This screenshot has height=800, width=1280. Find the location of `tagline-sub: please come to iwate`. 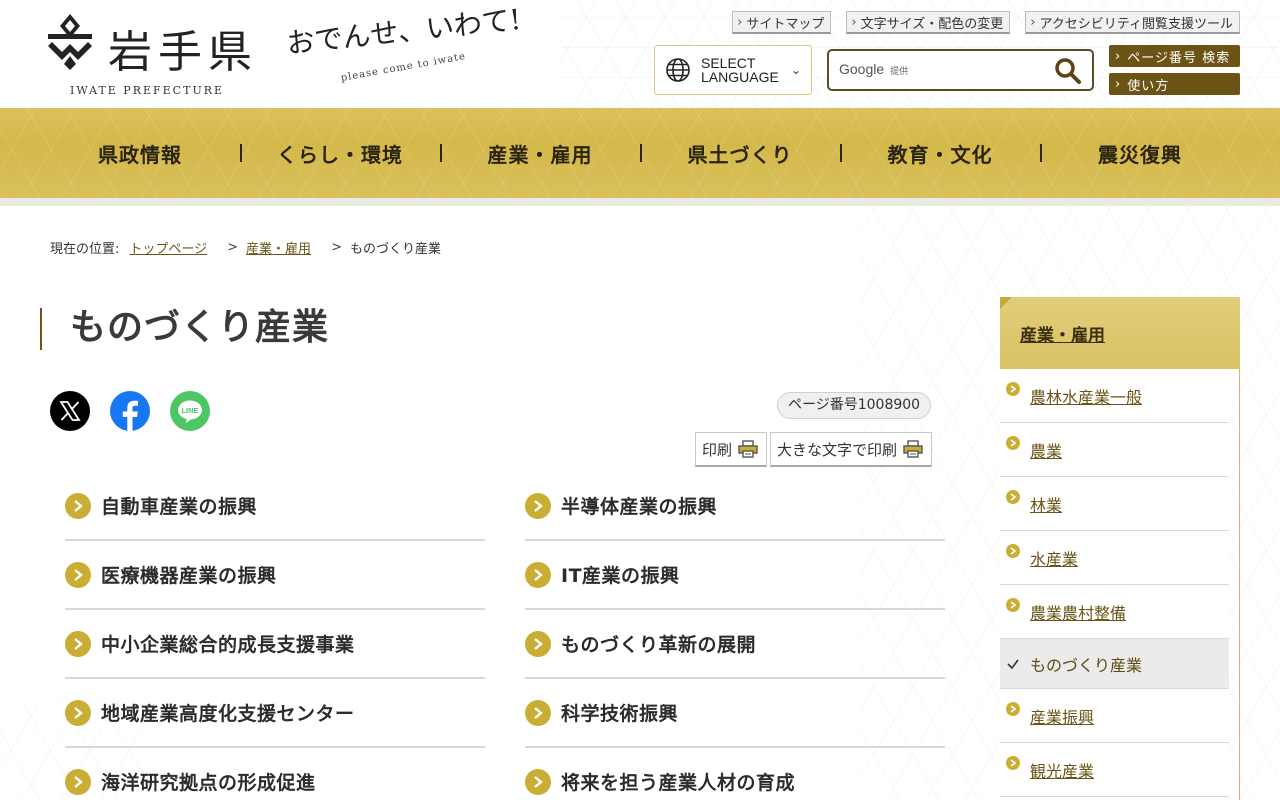

tagline-sub: please come to iwate is located at coordinates (403, 67).